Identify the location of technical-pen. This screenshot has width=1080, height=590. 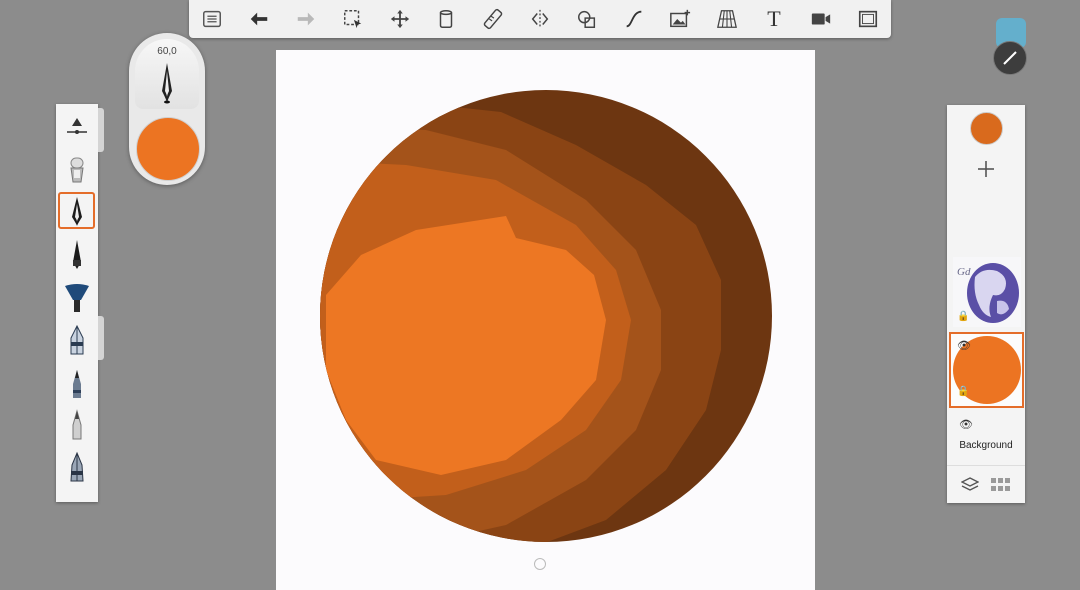
(77, 467).